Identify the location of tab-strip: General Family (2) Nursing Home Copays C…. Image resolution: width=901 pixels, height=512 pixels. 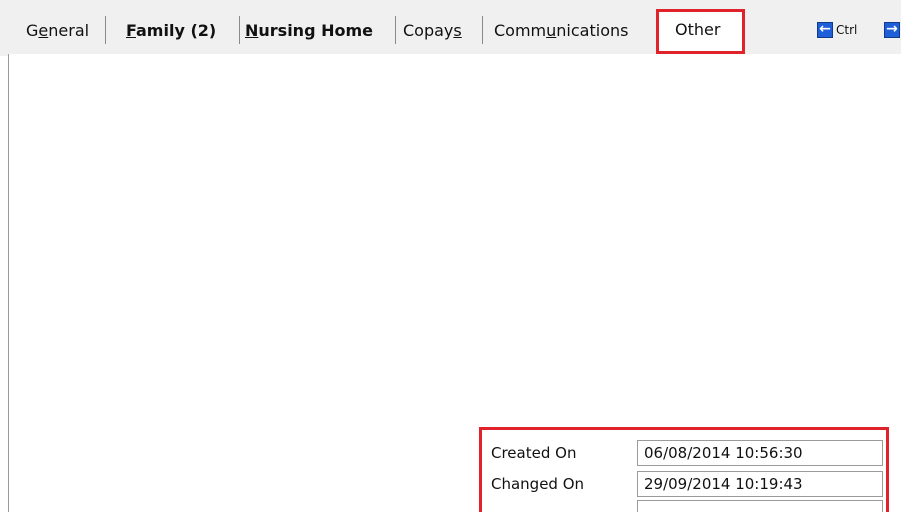
(450, 28).